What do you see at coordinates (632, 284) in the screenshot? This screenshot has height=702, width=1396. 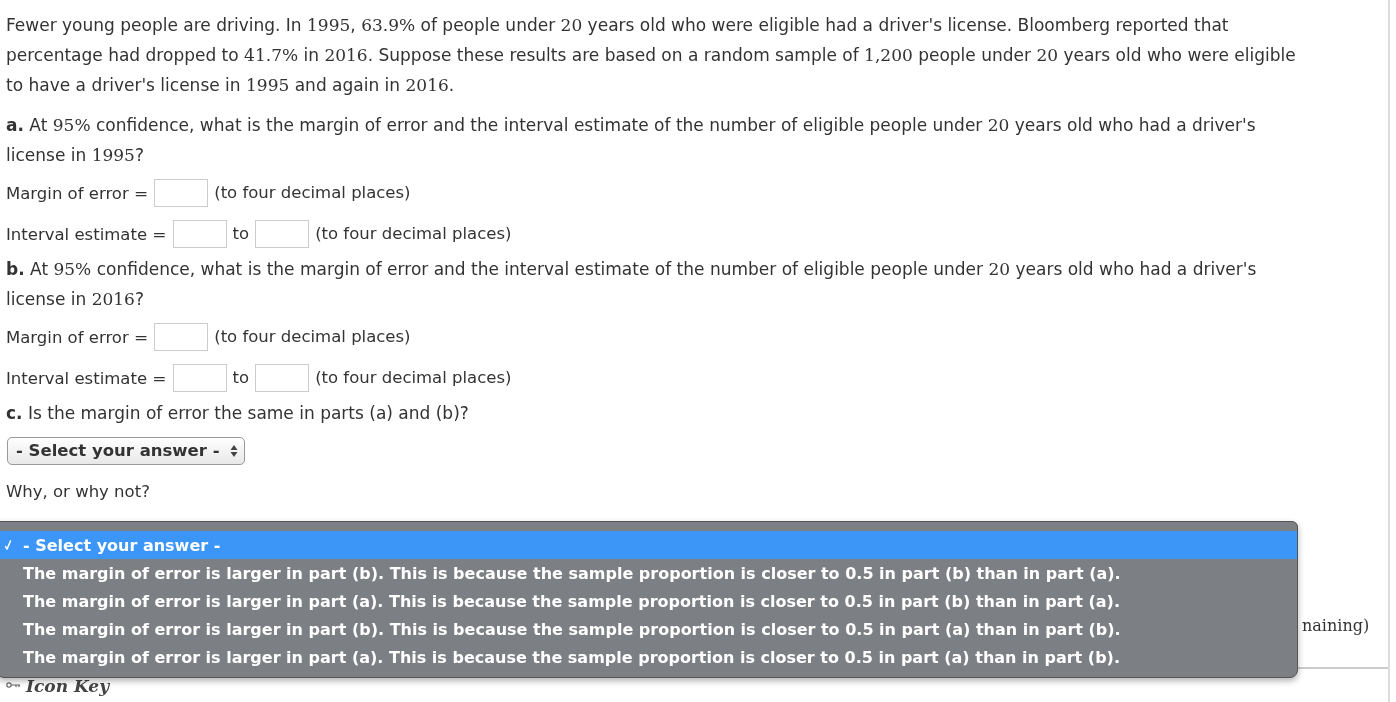 I see `question-text: b. At 95% confidence, what is the margin of error and the interval estimate of the number of eligible people under 20 years old who had a driver's license in 2016?` at bounding box center [632, 284].